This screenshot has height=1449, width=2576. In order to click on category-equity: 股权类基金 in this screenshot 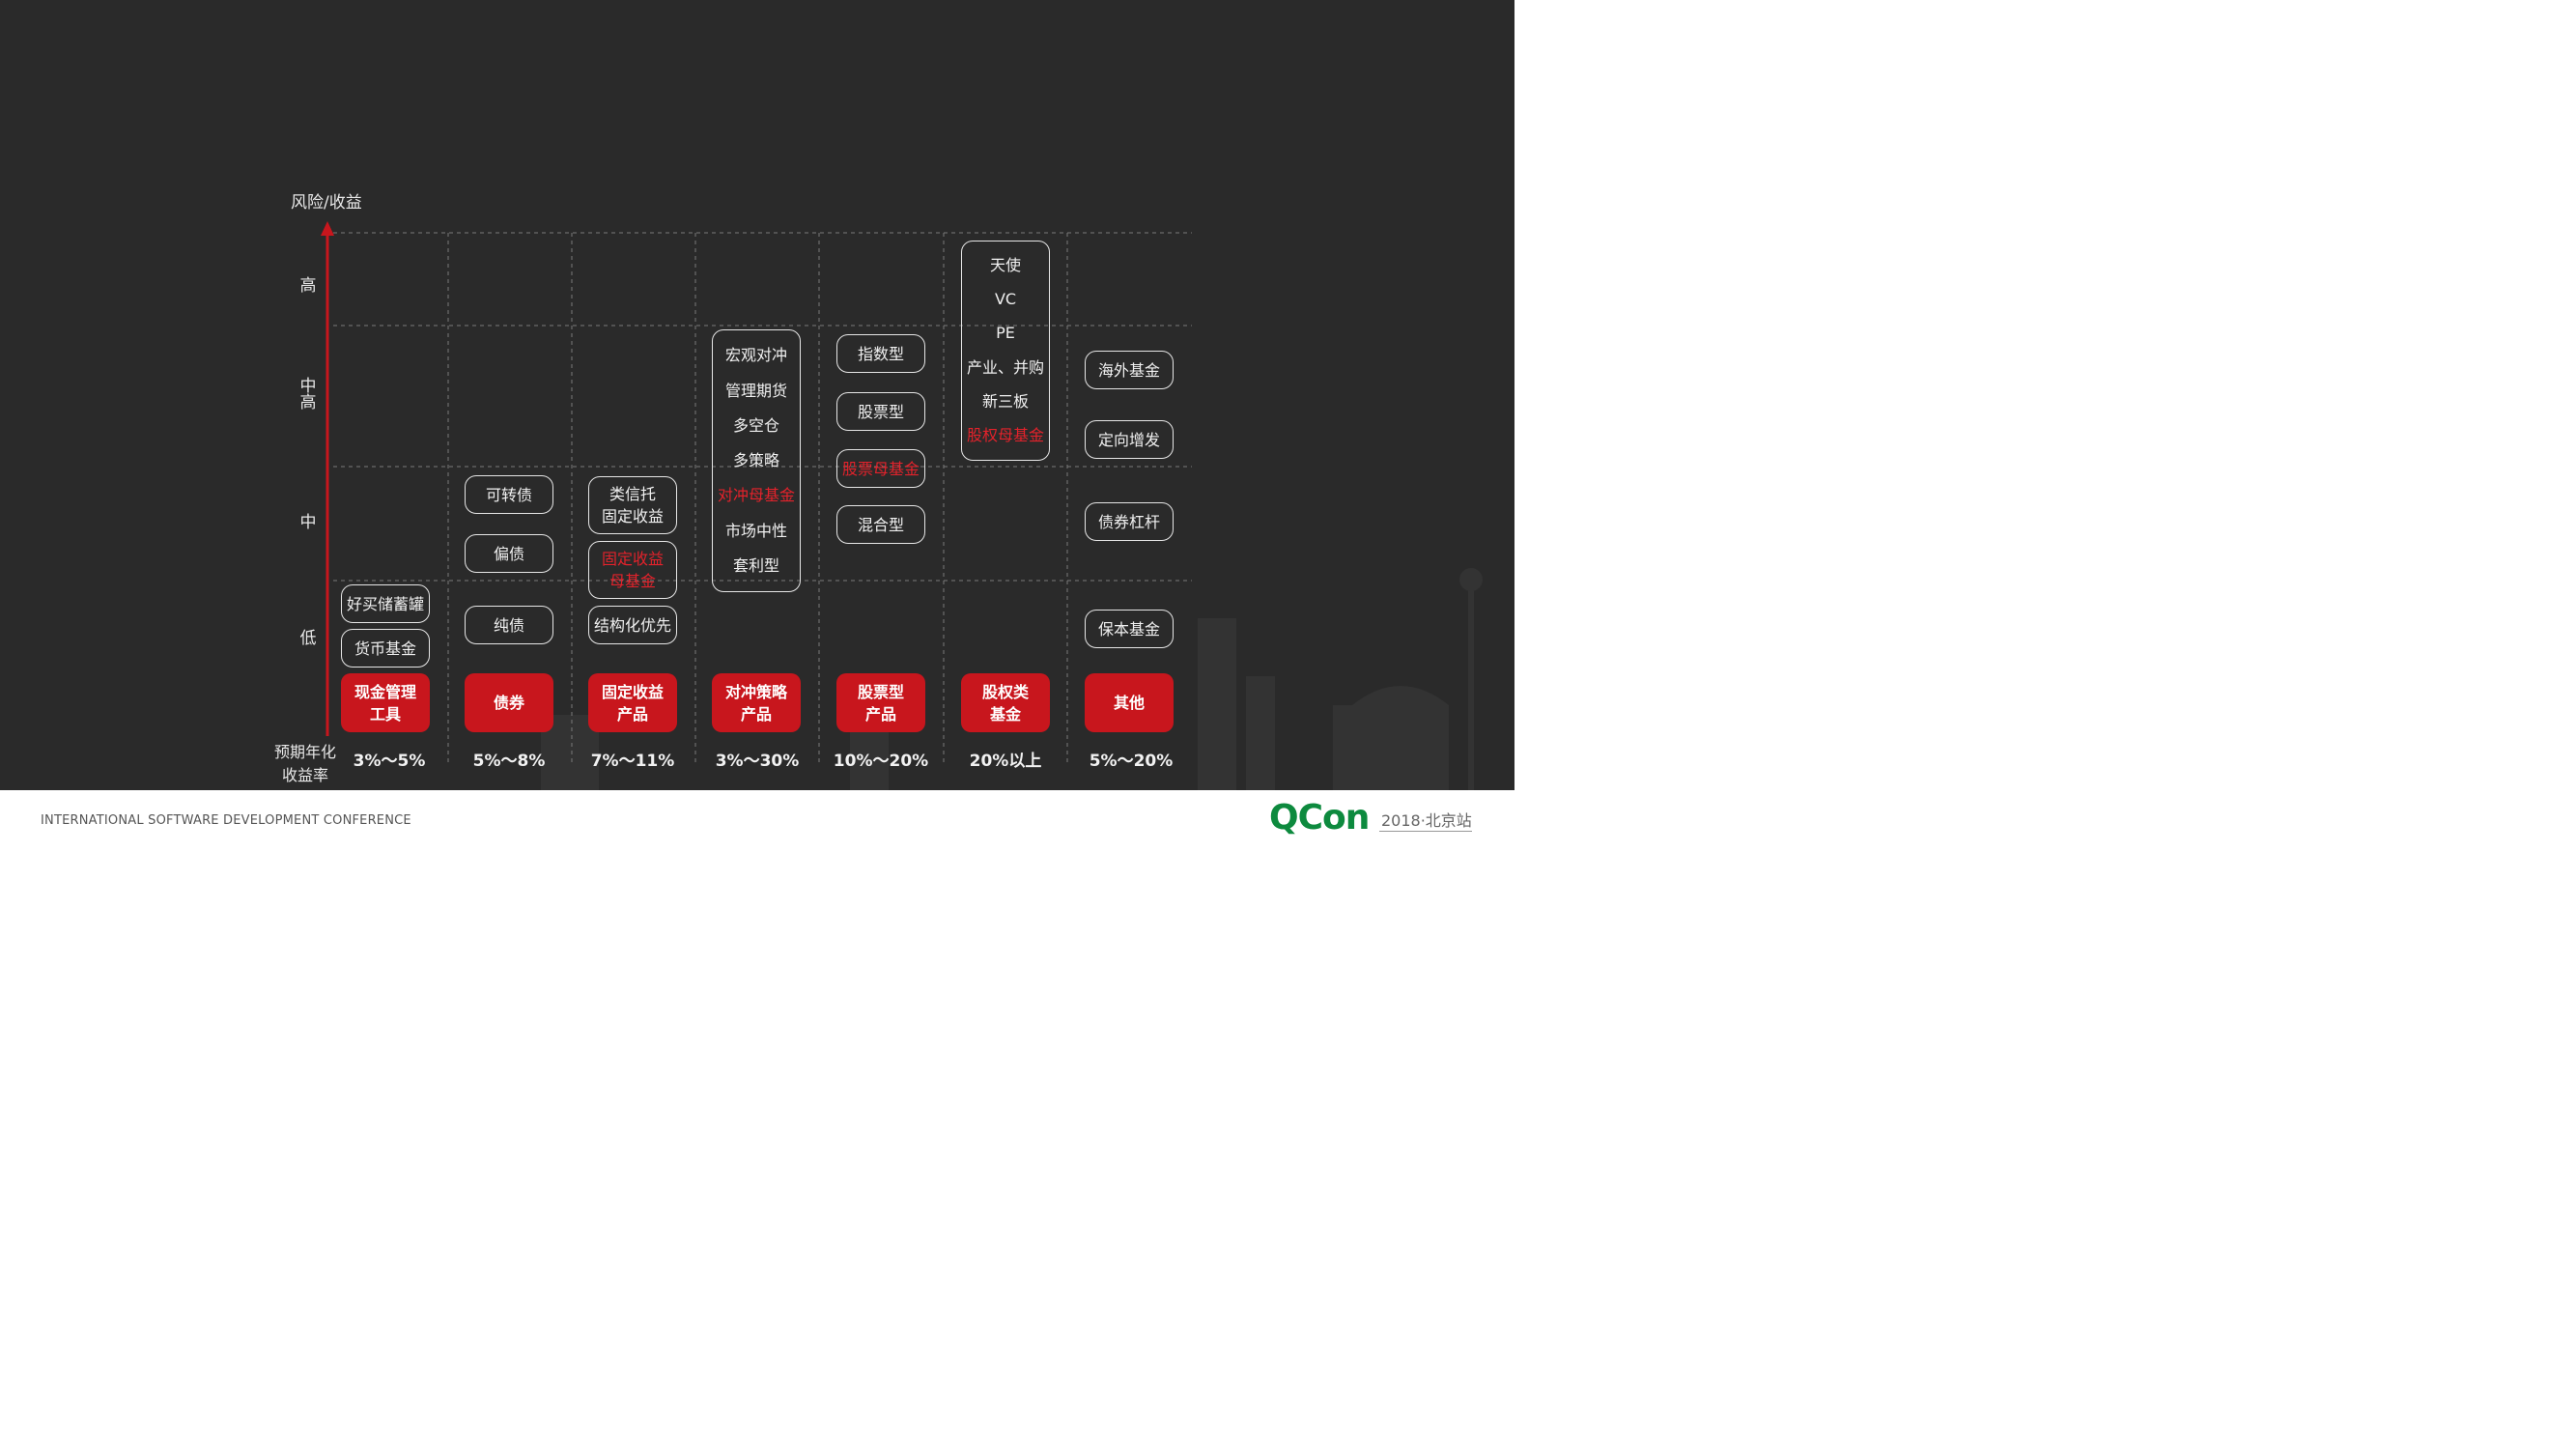, I will do `click(1005, 702)`.